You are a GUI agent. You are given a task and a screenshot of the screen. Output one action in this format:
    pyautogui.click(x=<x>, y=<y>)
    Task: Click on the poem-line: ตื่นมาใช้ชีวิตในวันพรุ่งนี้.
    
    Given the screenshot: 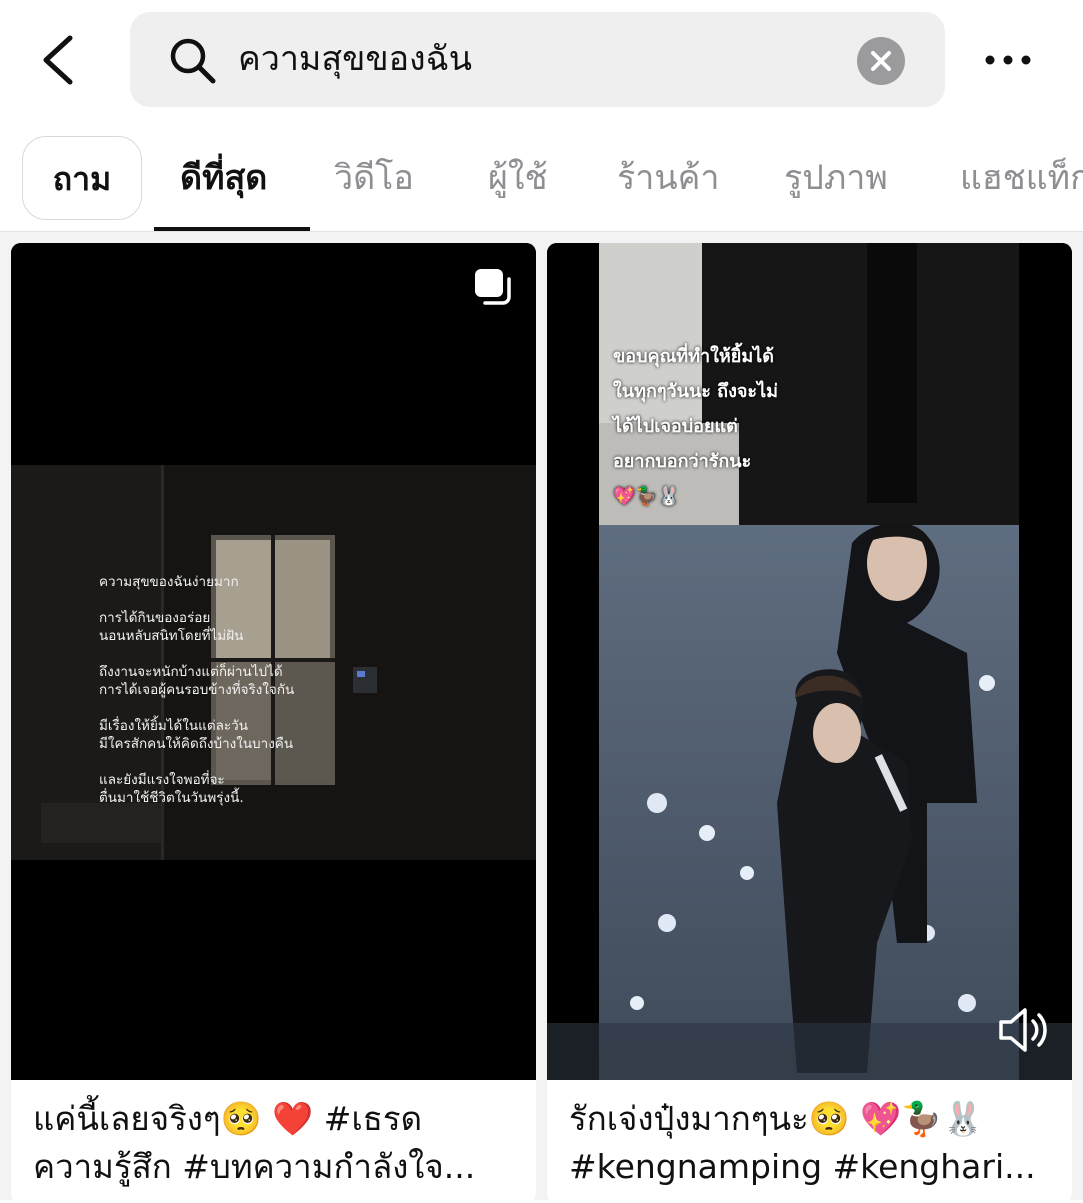 What is the action you would take?
    pyautogui.click(x=171, y=798)
    